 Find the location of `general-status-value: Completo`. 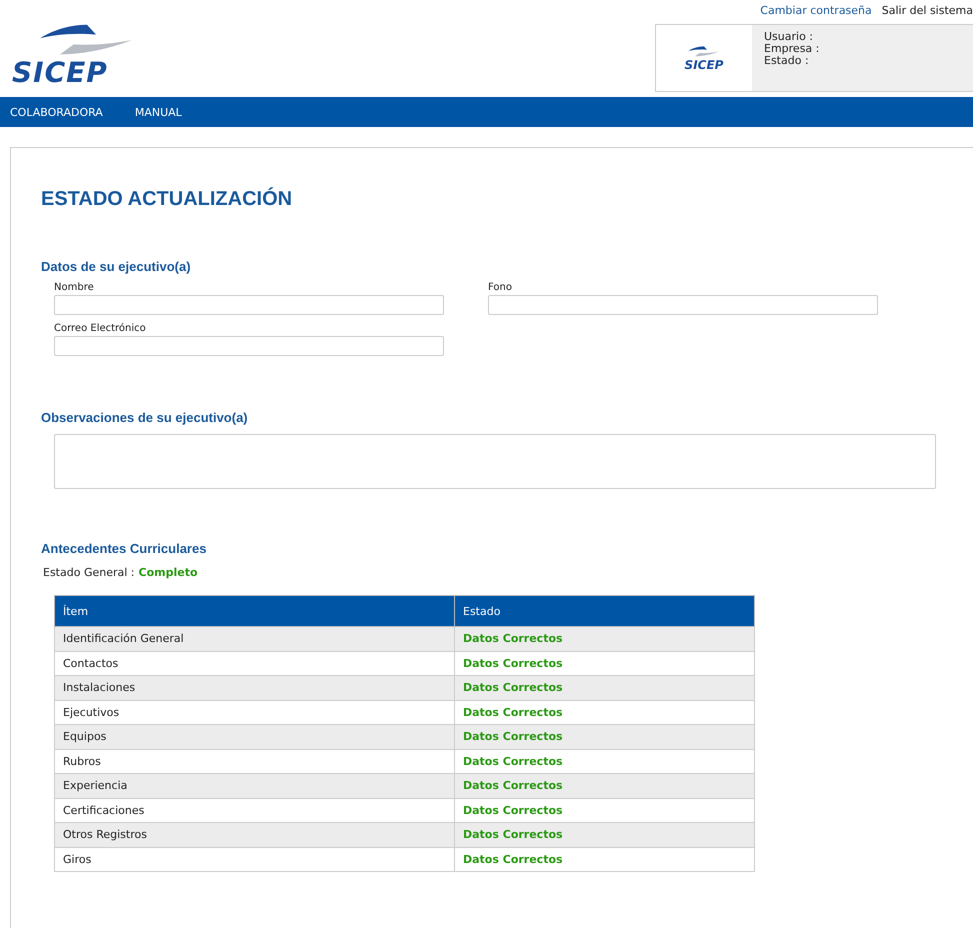

general-status-value: Completo is located at coordinates (168, 572).